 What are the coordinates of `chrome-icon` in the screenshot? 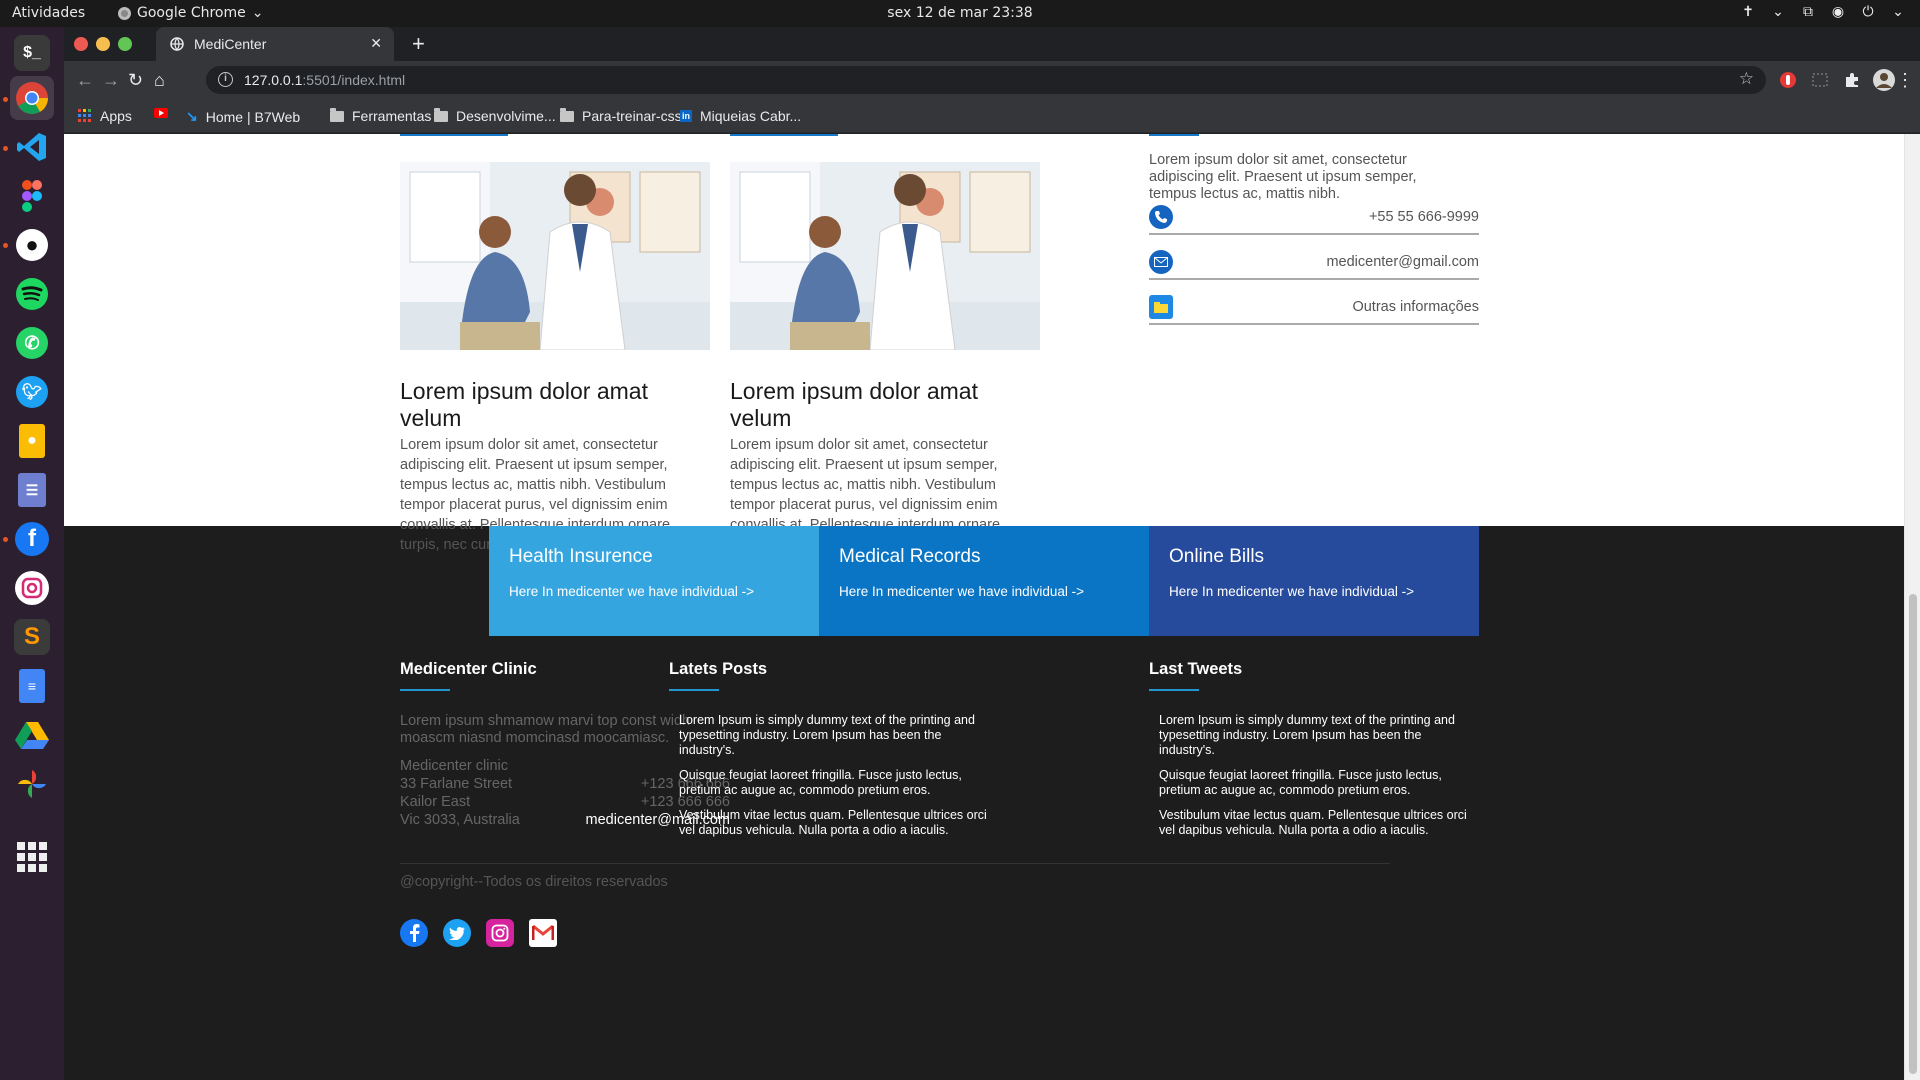 It's located at (32, 98).